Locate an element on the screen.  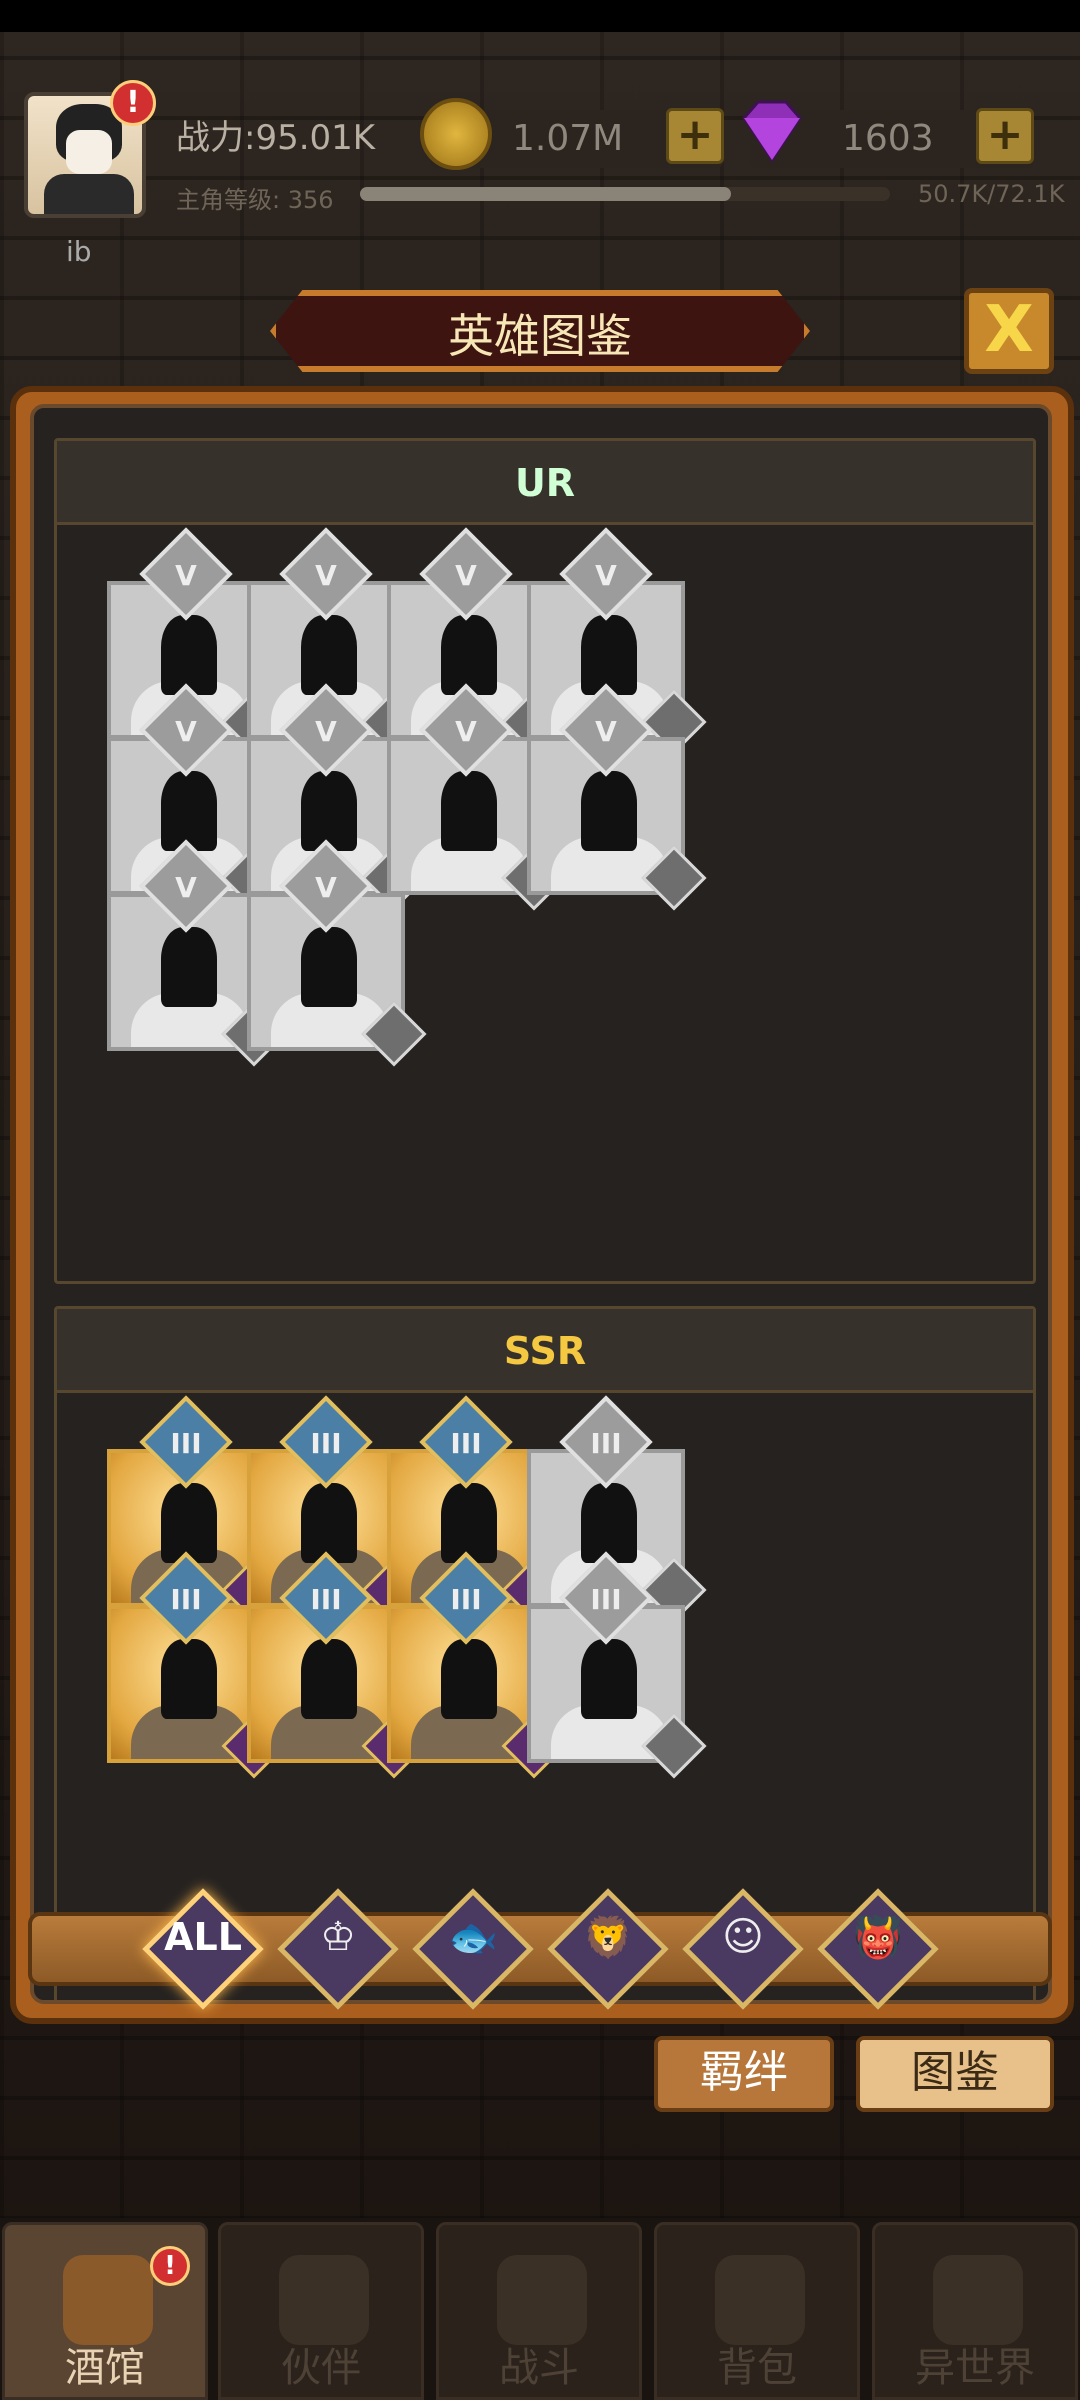
elf-faction-icon: ☺ is located at coordinates (743, 1937).